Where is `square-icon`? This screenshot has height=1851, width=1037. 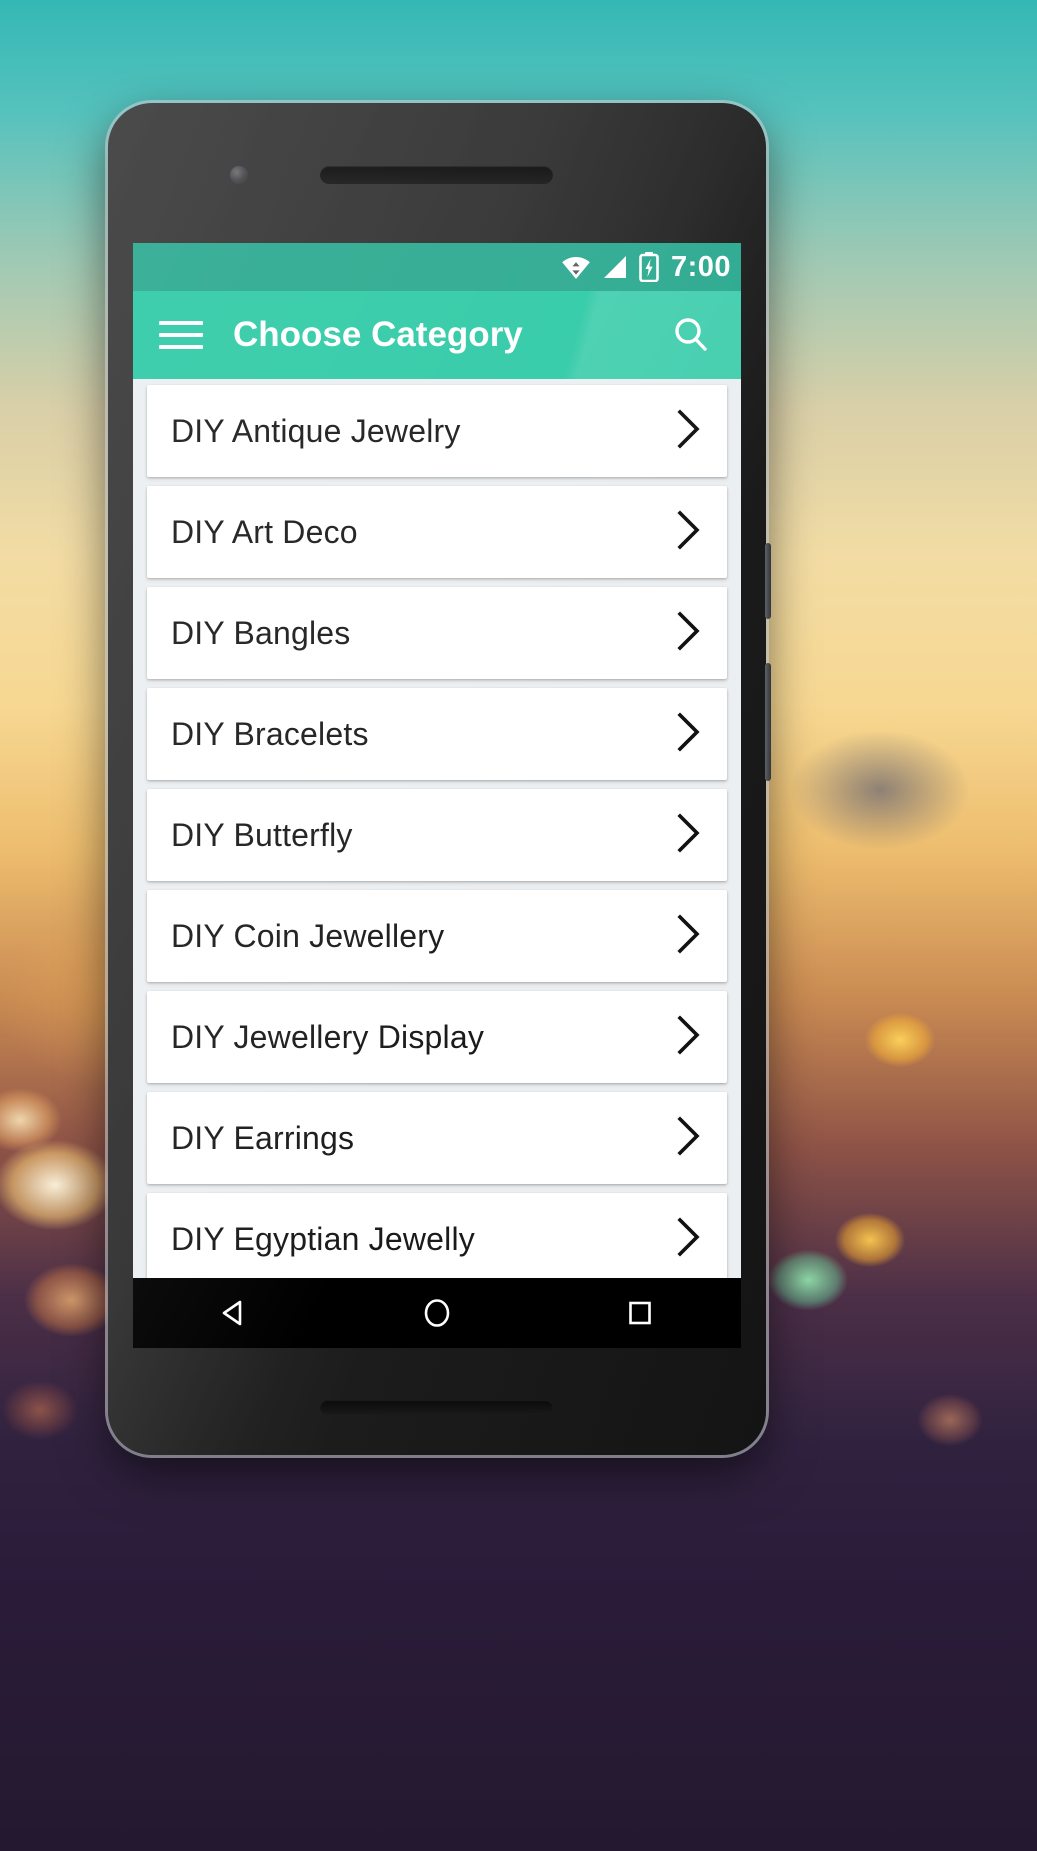
square-icon is located at coordinates (639, 1313).